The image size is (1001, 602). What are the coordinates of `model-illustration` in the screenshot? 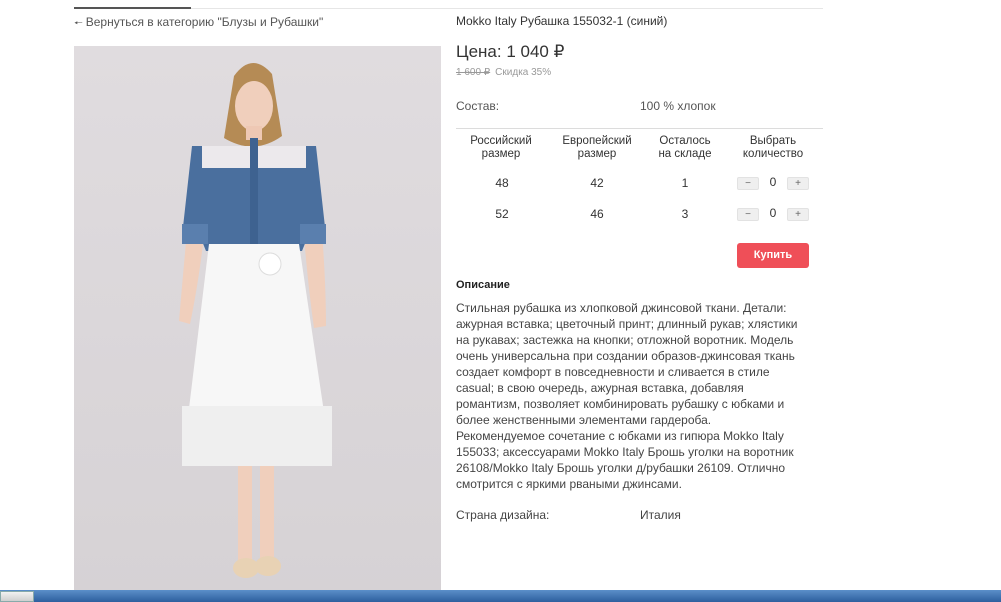 It's located at (255, 320).